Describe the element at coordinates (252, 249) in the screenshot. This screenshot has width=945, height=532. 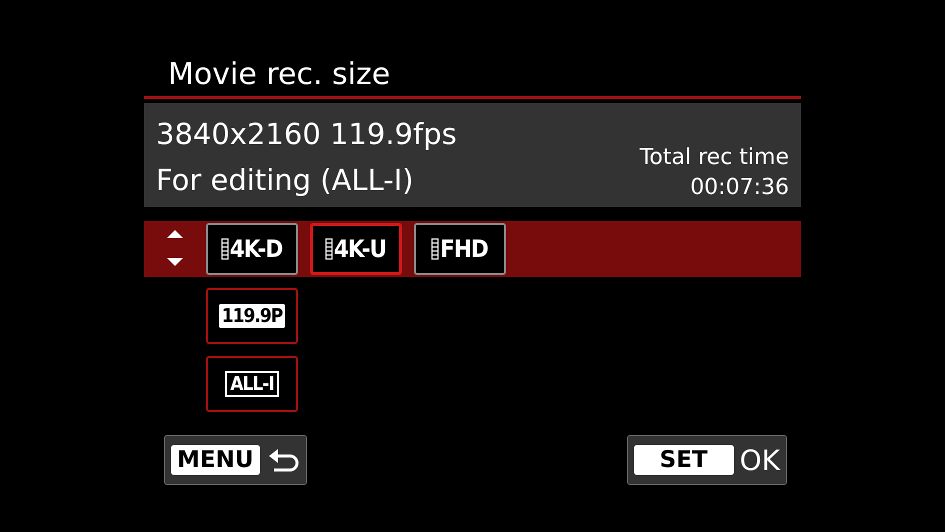
I see `option-button: 4K-D` at that location.